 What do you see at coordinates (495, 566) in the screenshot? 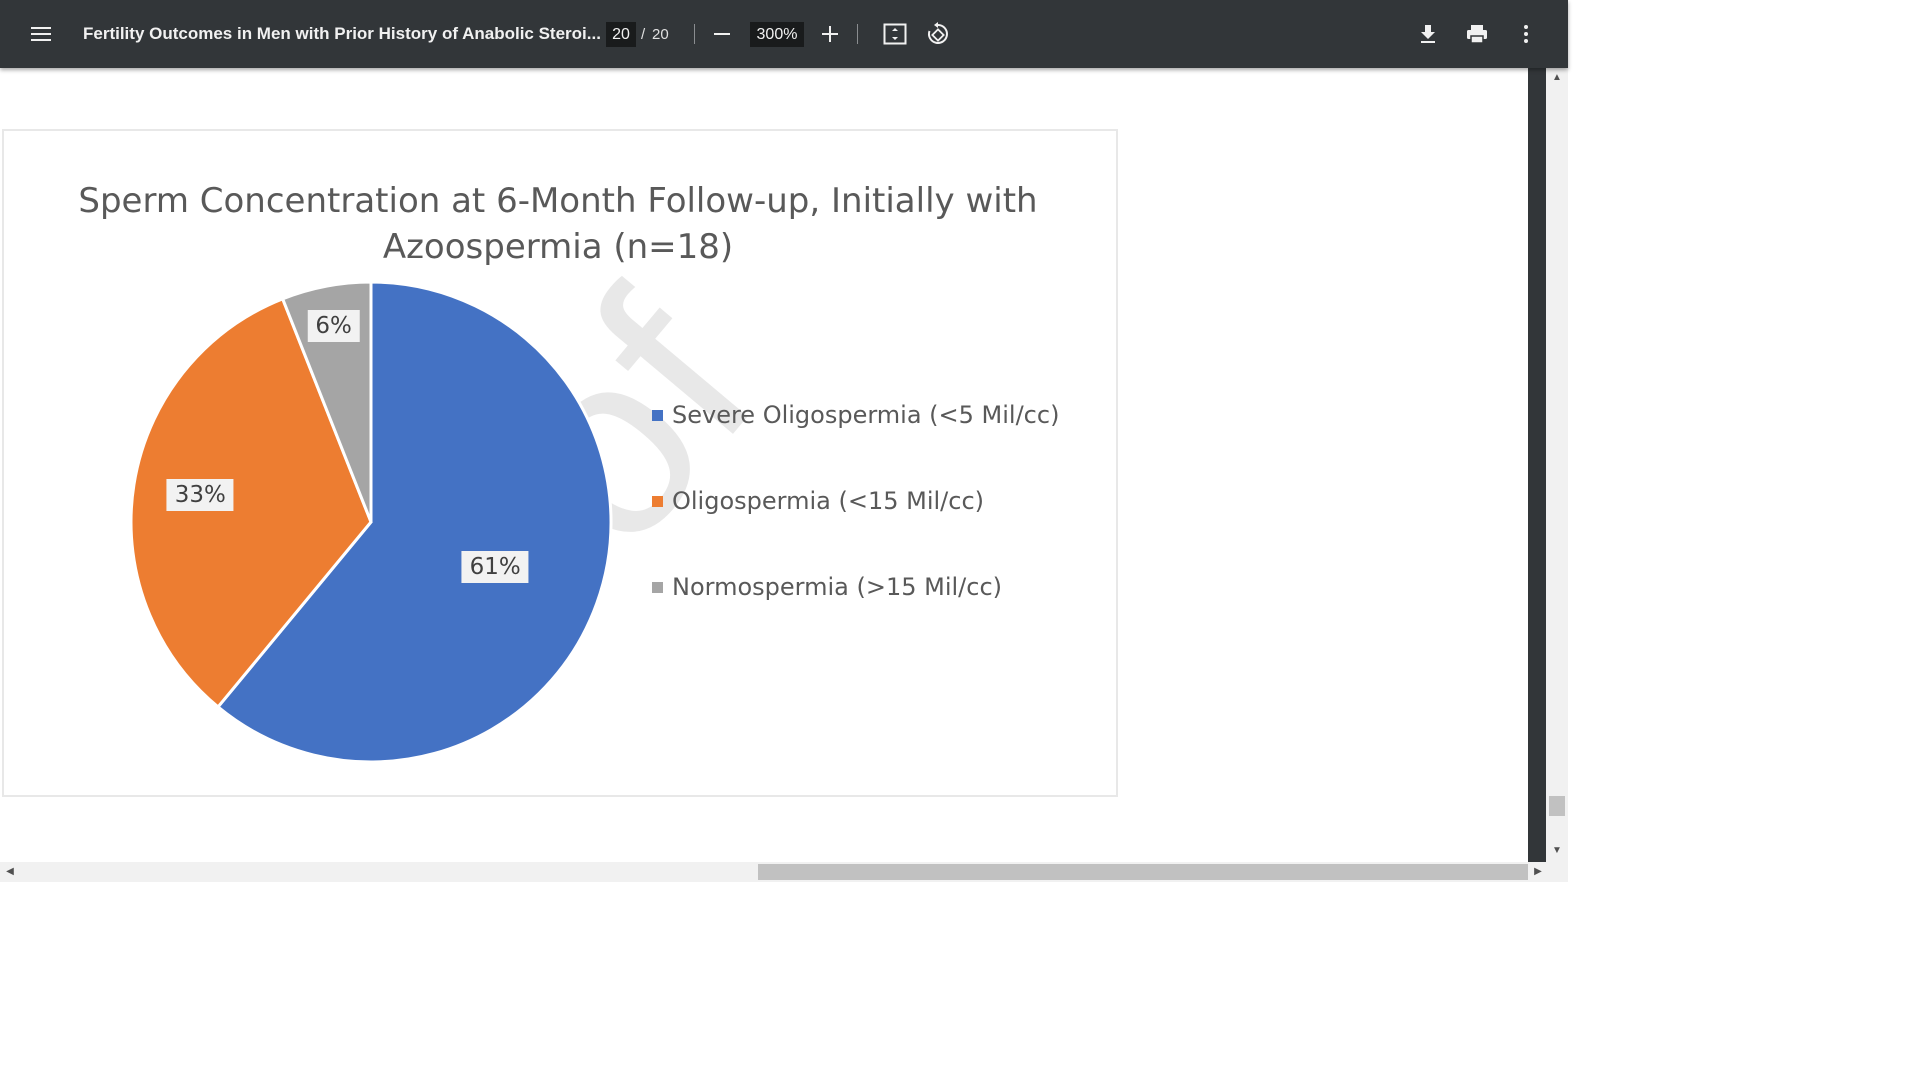
I see `slice-data-label: 61%` at bounding box center [495, 566].